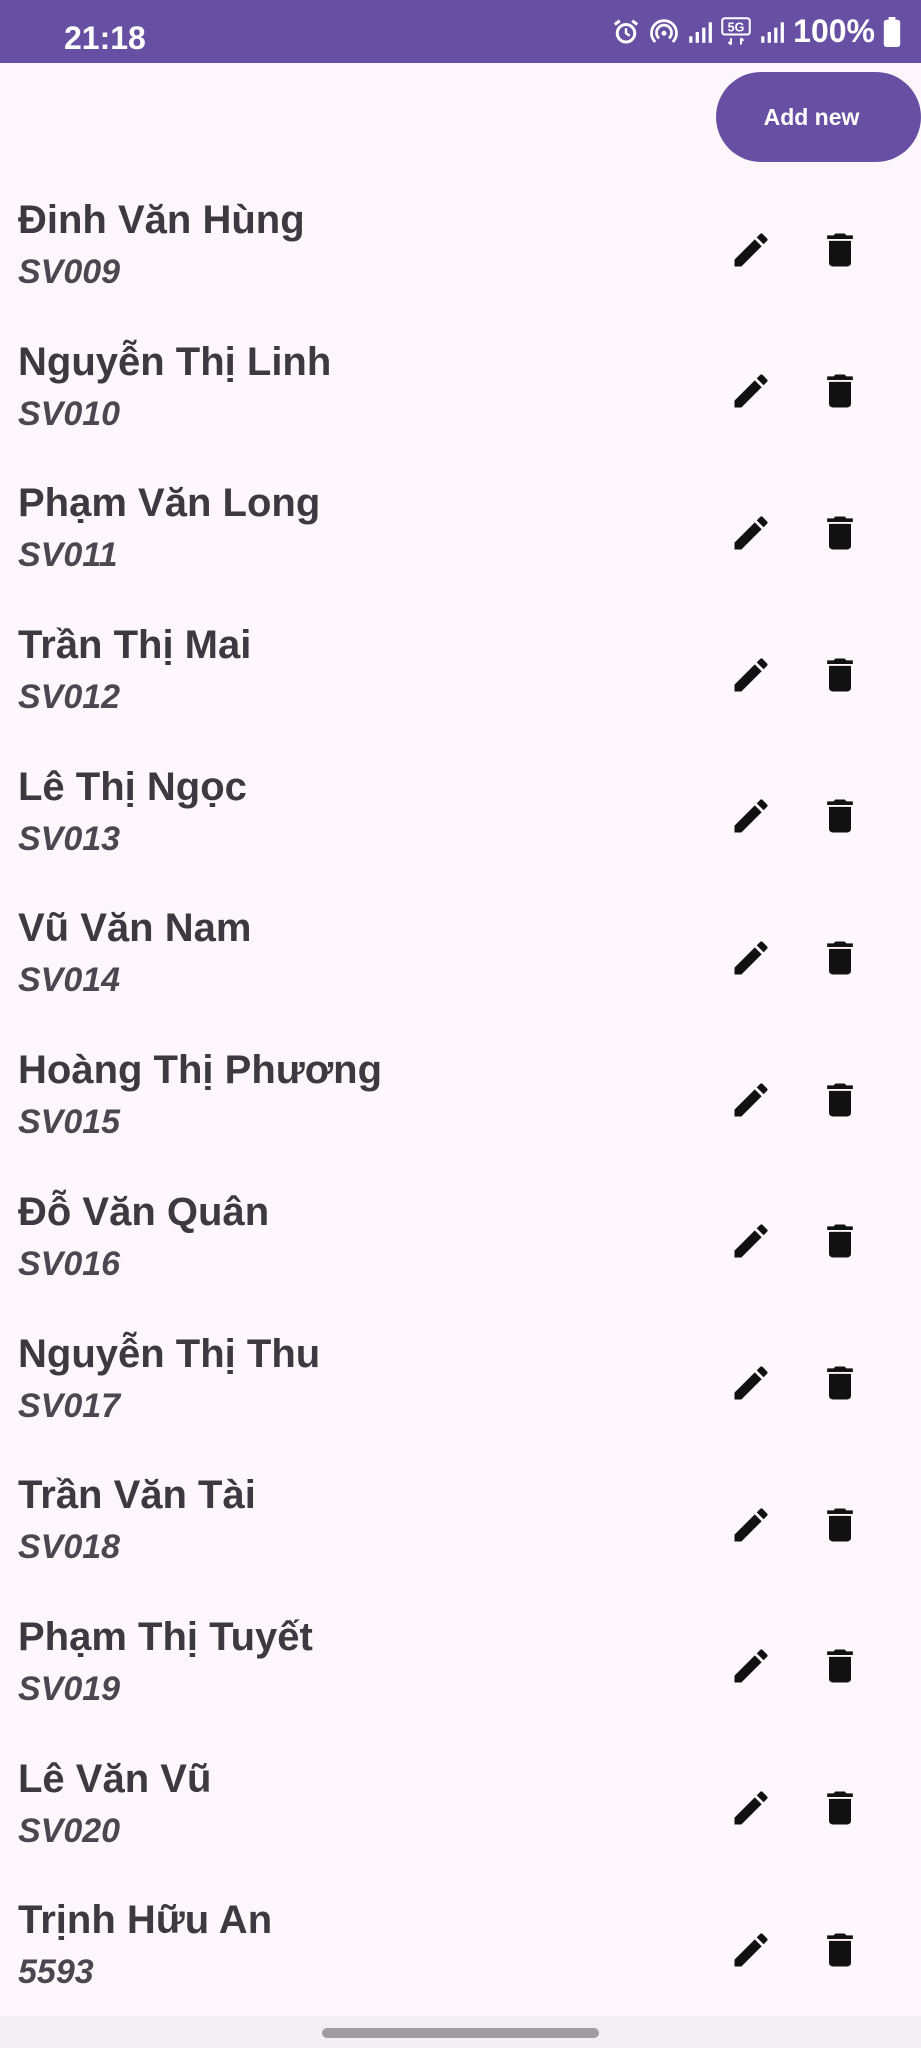 This screenshot has width=921, height=2048. I want to click on student-name: Trần Văn Tài, so click(137, 1495).